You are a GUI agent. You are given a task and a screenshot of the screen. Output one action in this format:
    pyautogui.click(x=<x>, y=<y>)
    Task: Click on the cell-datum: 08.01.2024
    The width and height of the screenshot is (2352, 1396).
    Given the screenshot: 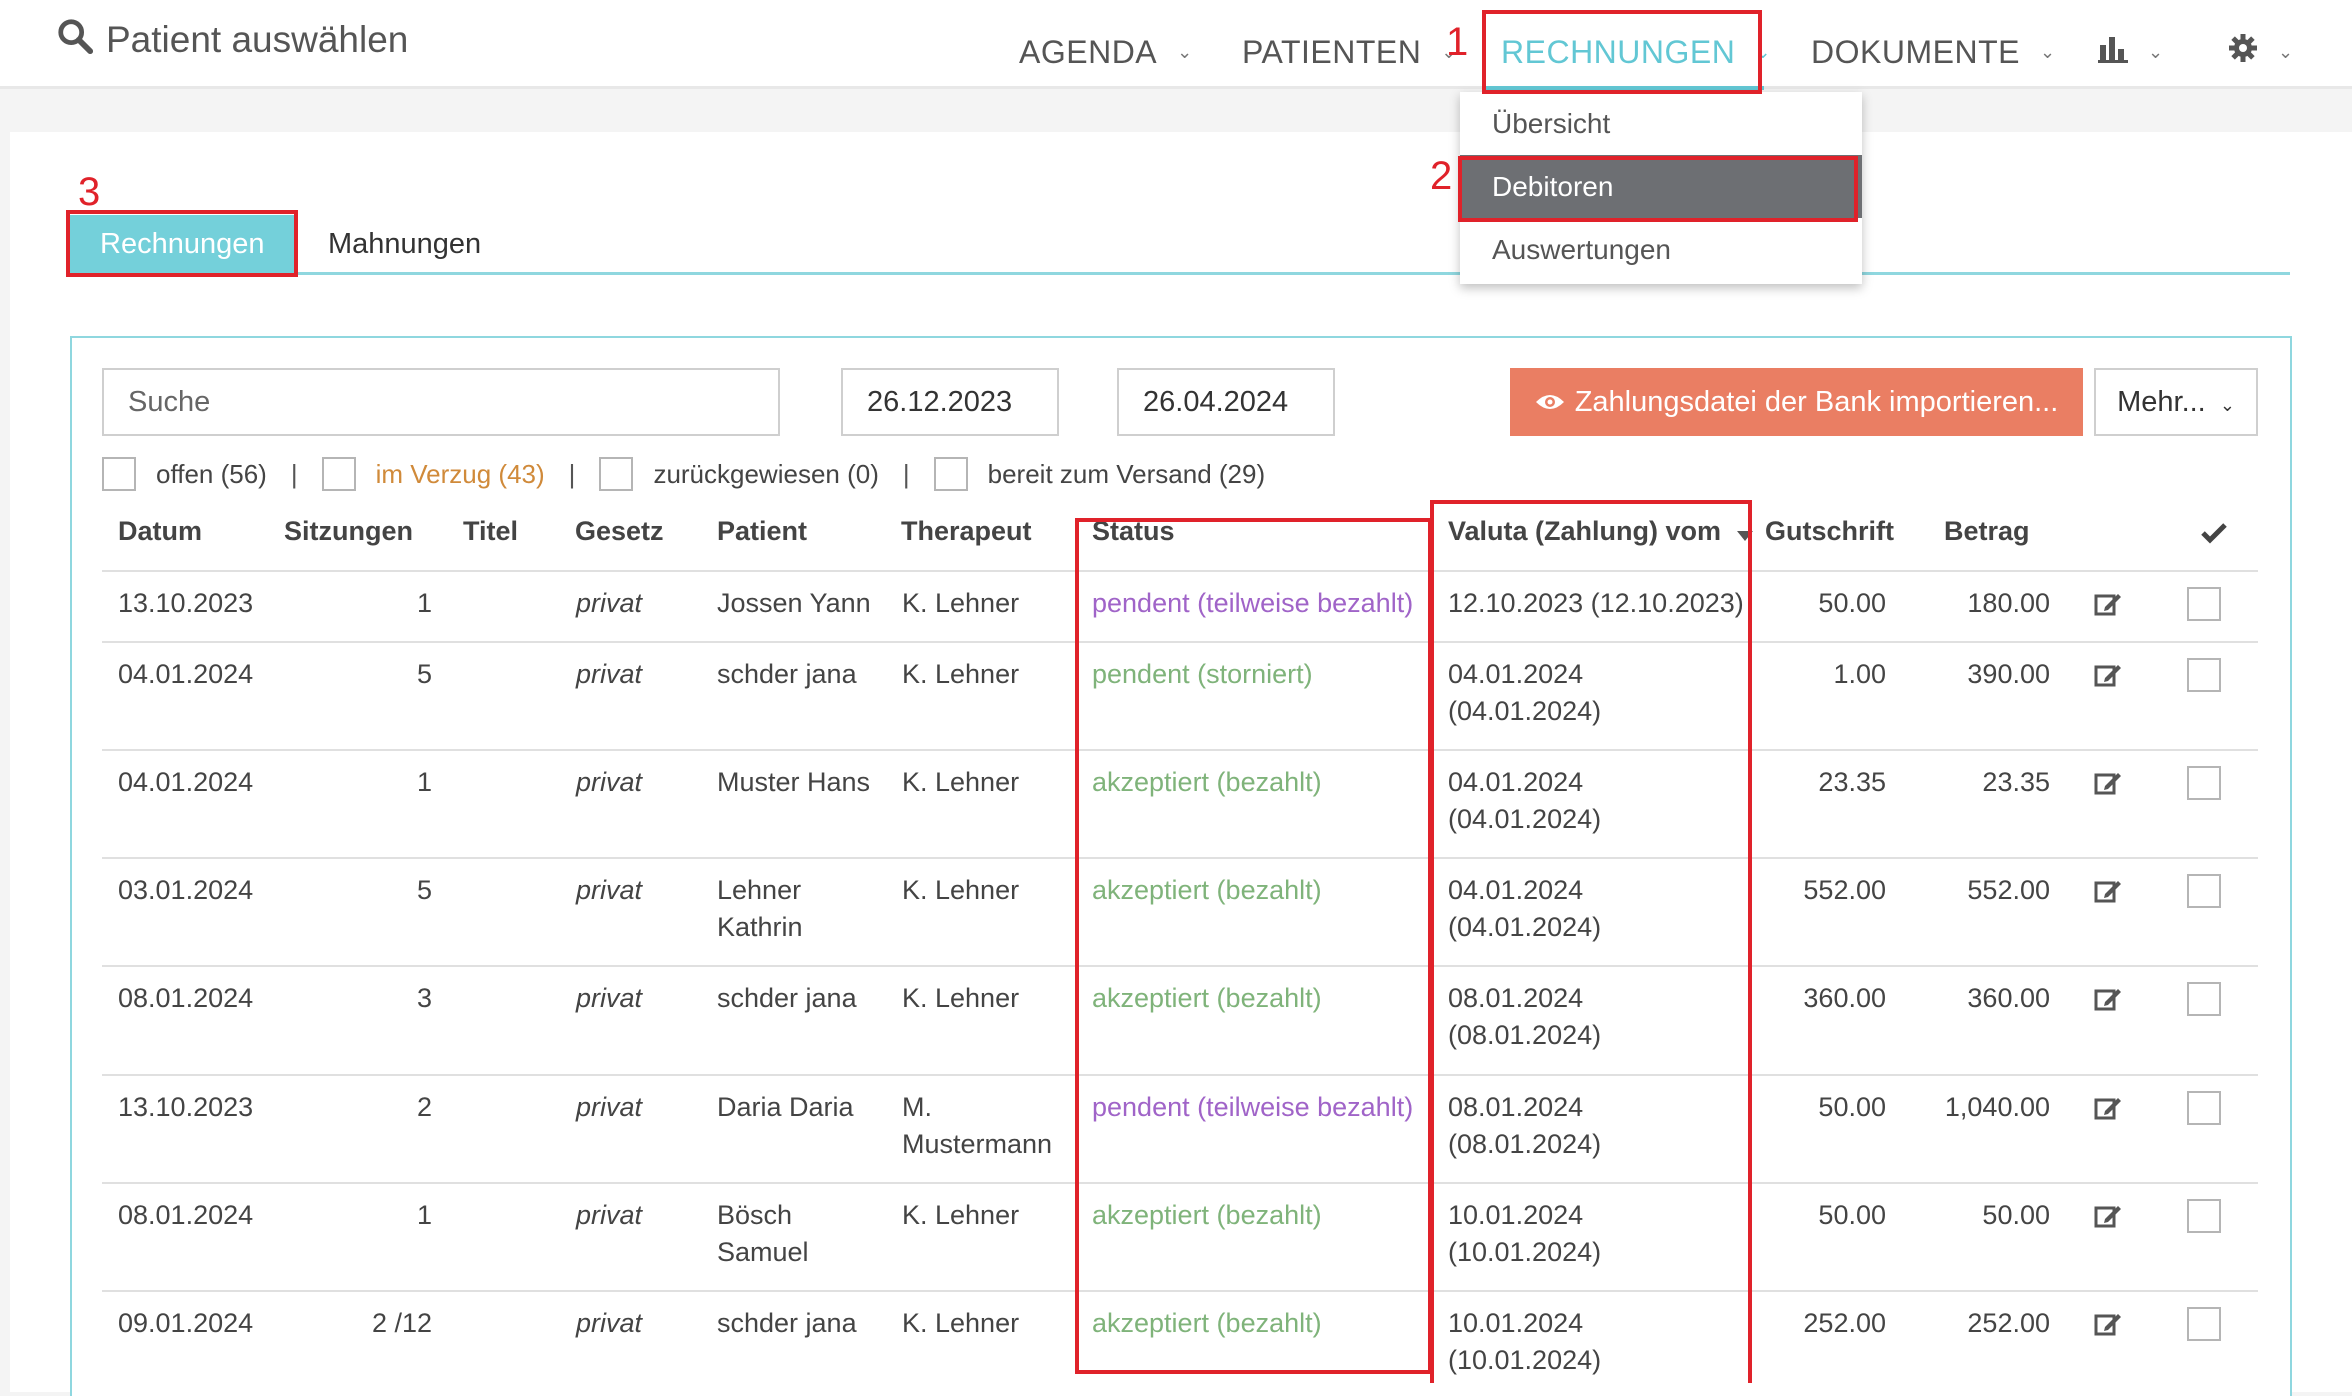 What is the action you would take?
    pyautogui.click(x=186, y=998)
    